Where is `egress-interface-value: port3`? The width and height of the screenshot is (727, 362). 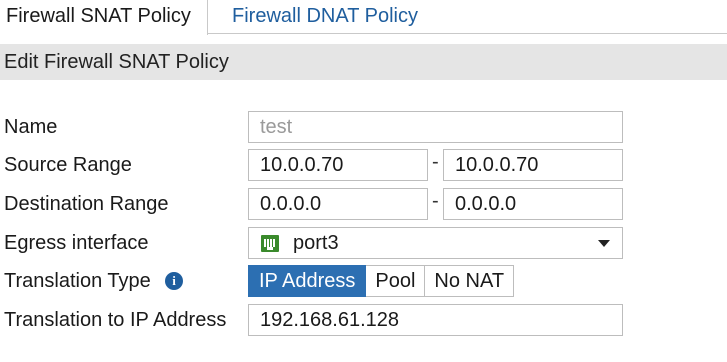
egress-interface-value: port3 is located at coordinates (316, 243).